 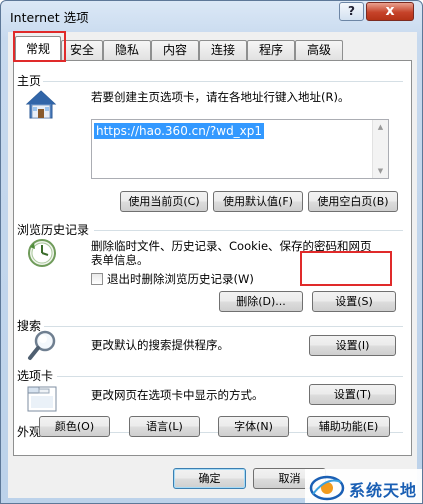 I want to click on scroll-up-arrow-icon: ▲, so click(x=380, y=127).